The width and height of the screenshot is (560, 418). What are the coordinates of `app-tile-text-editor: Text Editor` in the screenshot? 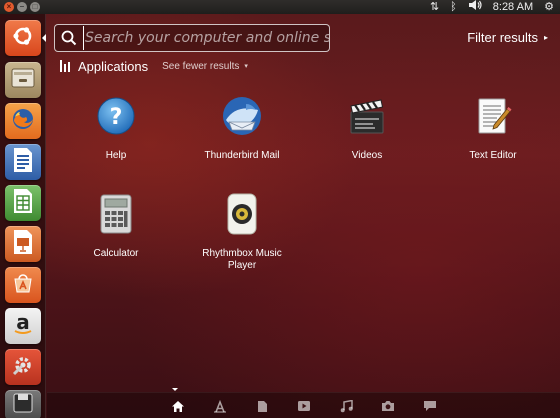 It's located at (493, 136).